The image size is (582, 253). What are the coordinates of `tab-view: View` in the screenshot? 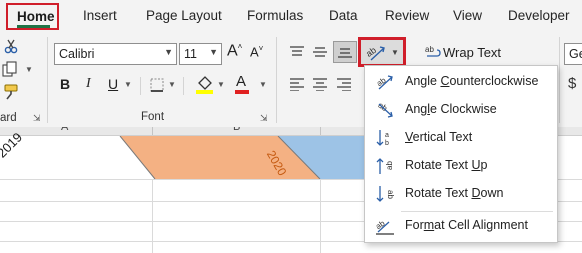 It's located at (467, 15).